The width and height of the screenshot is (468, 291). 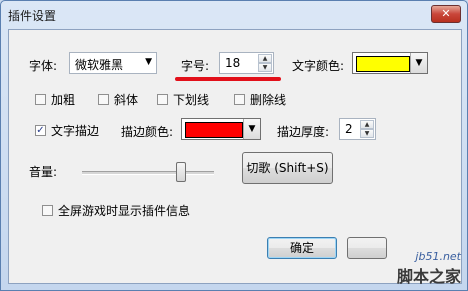 What do you see at coordinates (195, 66) in the screenshot?
I see `size-label: 字号:` at bounding box center [195, 66].